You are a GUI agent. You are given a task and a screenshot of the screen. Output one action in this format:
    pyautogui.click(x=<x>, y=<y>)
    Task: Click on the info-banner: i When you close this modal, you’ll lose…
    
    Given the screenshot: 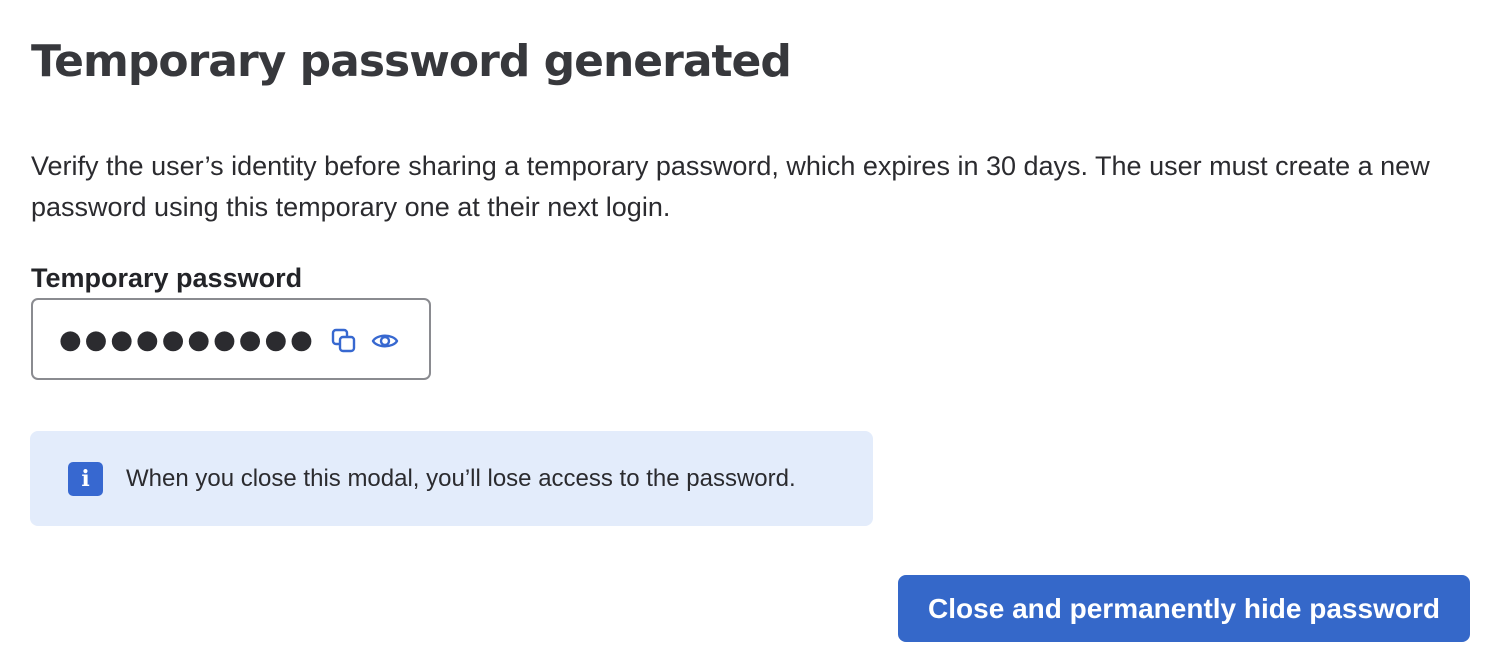 What is the action you would take?
    pyautogui.click(x=451, y=478)
    